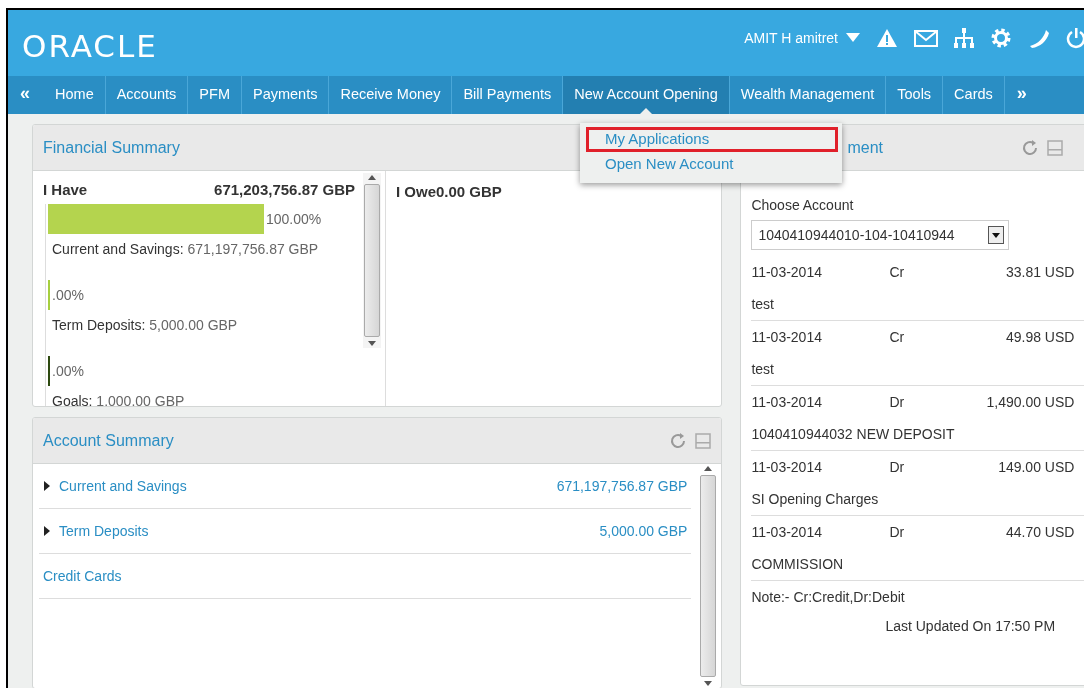  Describe the element at coordinates (1036, 467) in the screenshot. I see `amount-cell-text: 149.00 USD` at that location.